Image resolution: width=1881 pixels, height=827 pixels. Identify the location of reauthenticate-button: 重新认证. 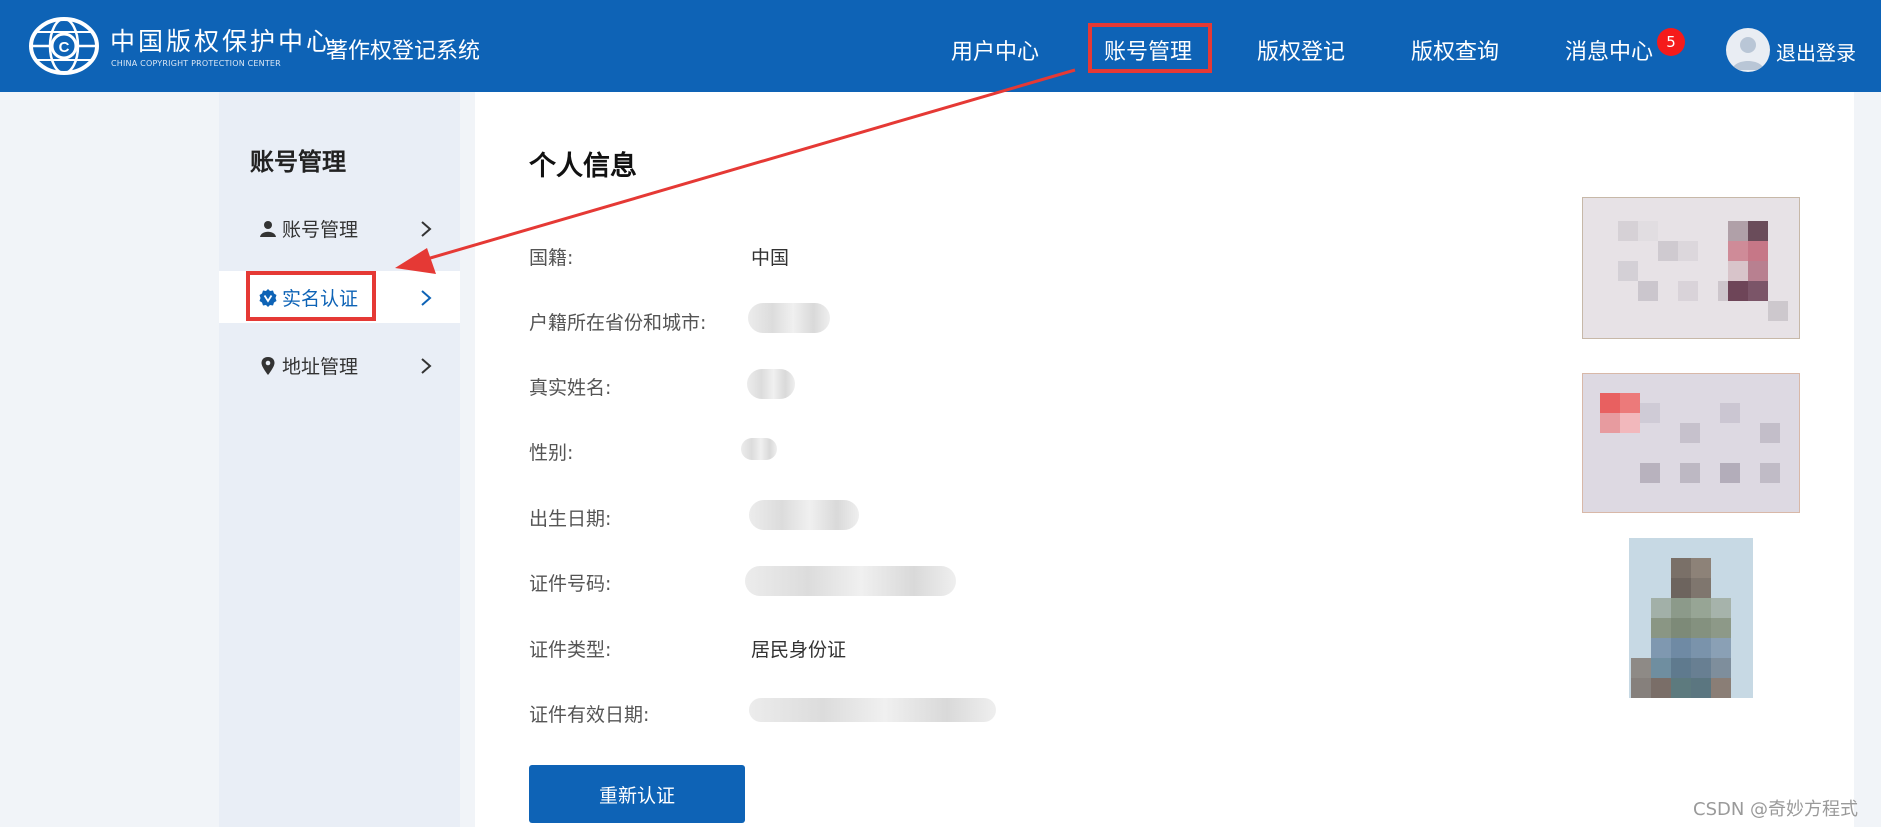
(637, 794).